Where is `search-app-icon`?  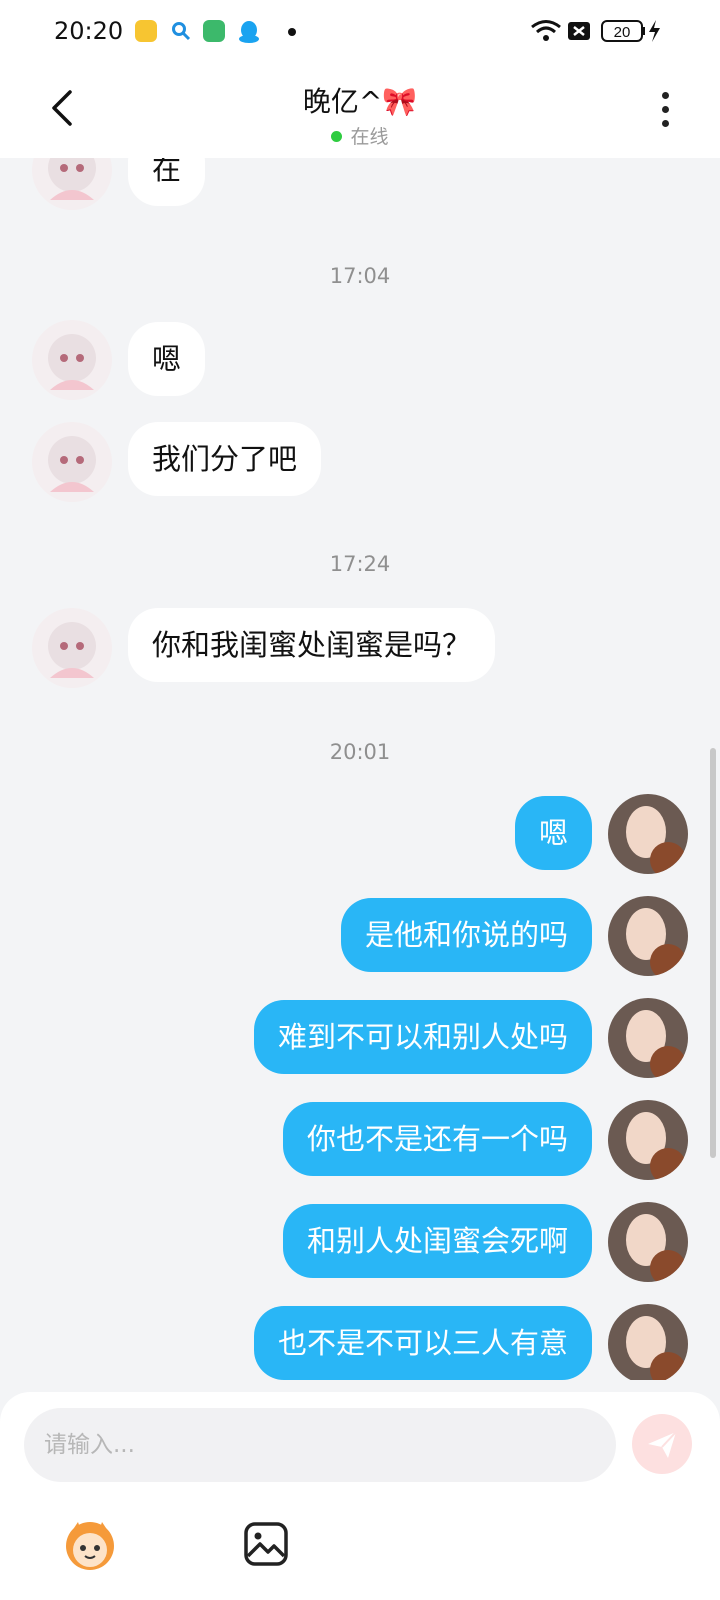
search-app-icon is located at coordinates (181, 31).